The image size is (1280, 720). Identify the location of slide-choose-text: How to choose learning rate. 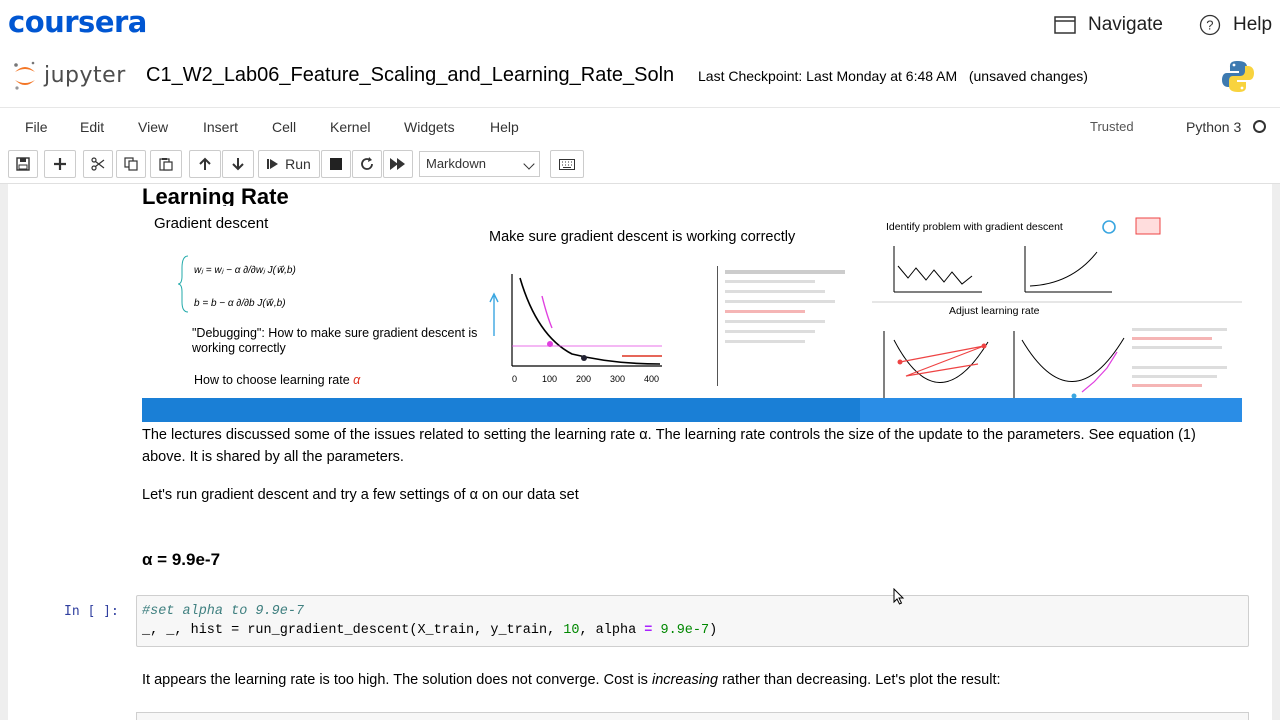
(272, 380).